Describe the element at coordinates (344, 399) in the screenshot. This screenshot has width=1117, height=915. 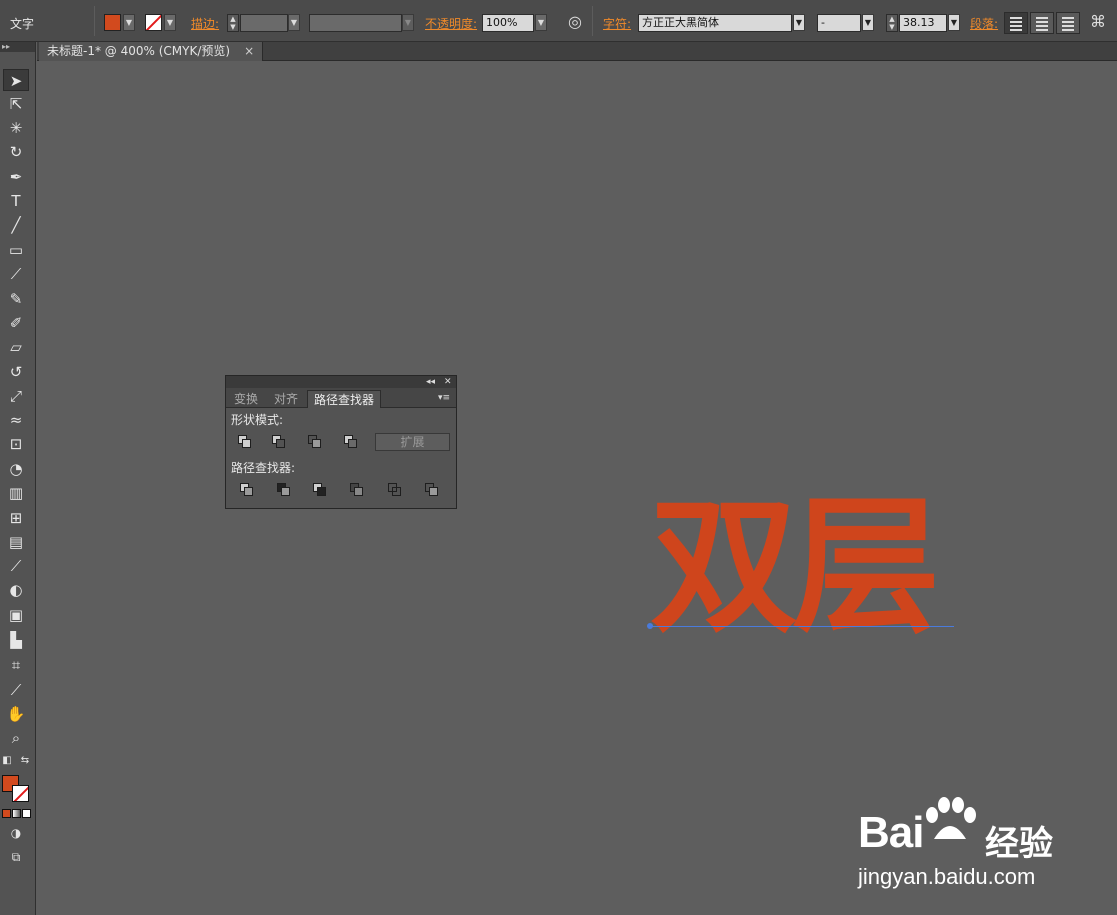
I see `tab-pathfinder: 路径查找器` at that location.